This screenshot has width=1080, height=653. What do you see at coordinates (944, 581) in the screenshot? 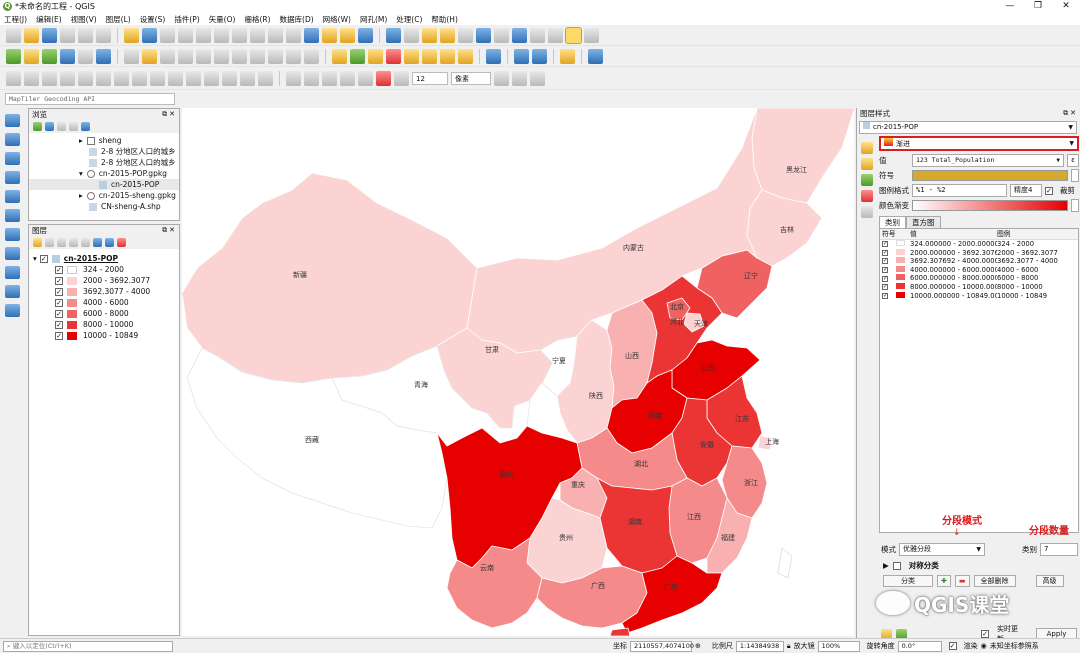
I see `add-class-button: ✚` at bounding box center [944, 581].